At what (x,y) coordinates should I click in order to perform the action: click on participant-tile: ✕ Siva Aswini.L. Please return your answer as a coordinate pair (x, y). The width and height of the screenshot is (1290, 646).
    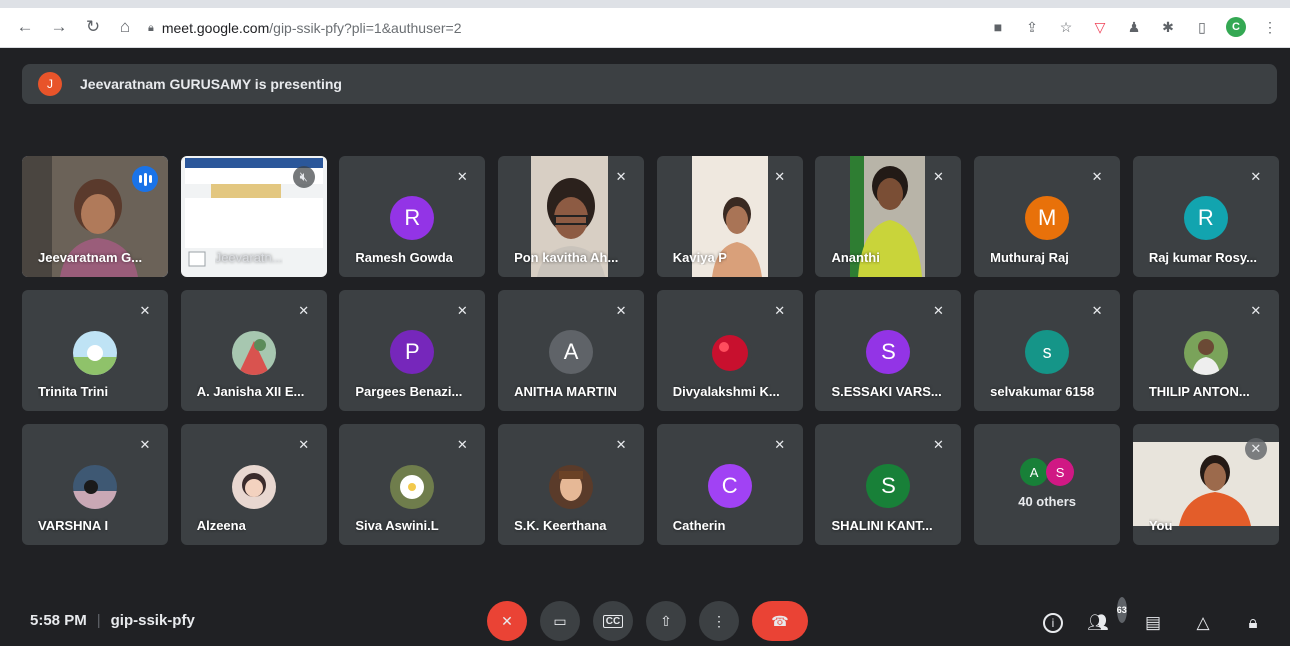
    Looking at the image, I should click on (412, 484).